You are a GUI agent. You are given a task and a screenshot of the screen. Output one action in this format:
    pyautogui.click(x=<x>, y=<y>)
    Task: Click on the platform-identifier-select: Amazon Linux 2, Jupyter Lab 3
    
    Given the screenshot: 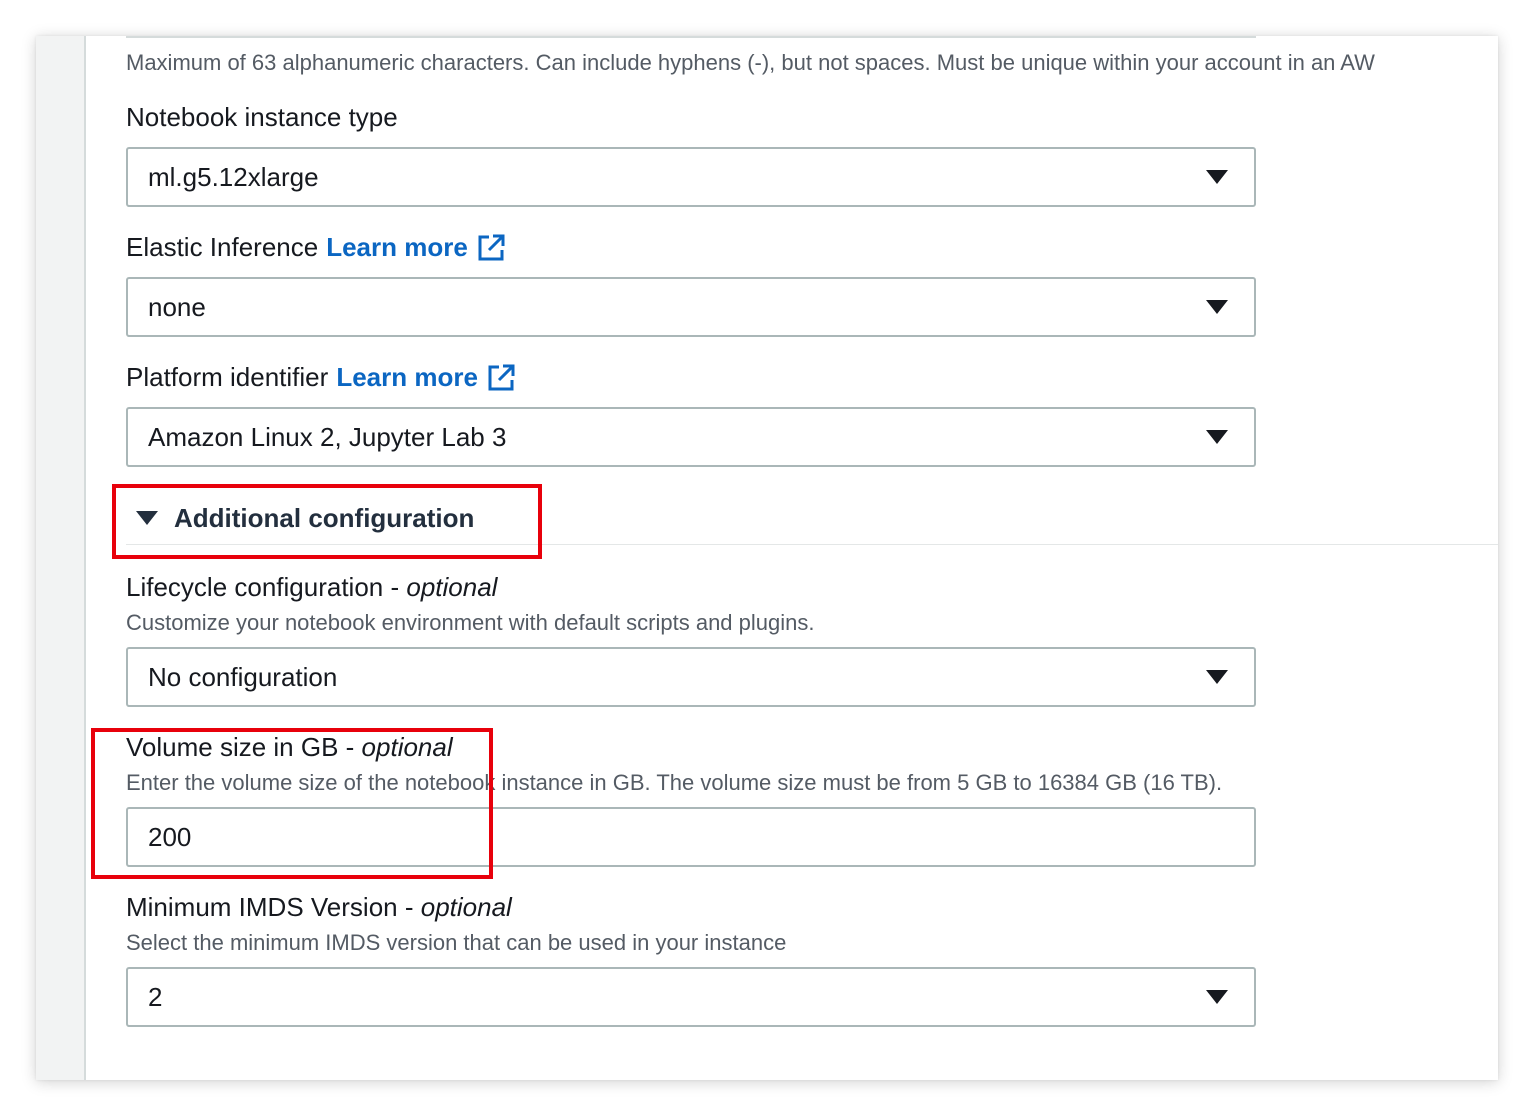 What is the action you would take?
    pyautogui.click(x=691, y=437)
    